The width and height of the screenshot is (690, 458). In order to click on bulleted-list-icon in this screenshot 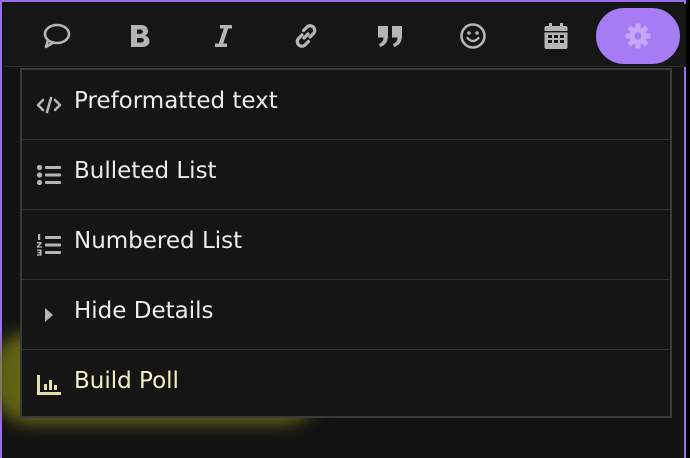, I will do `click(49, 175)`.